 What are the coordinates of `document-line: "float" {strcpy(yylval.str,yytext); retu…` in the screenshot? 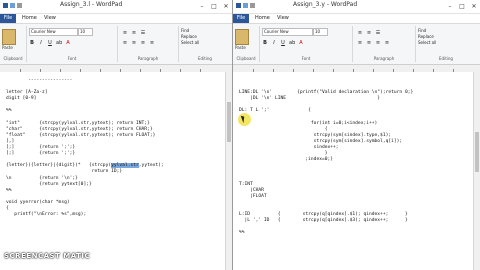 It's located at (85, 136).